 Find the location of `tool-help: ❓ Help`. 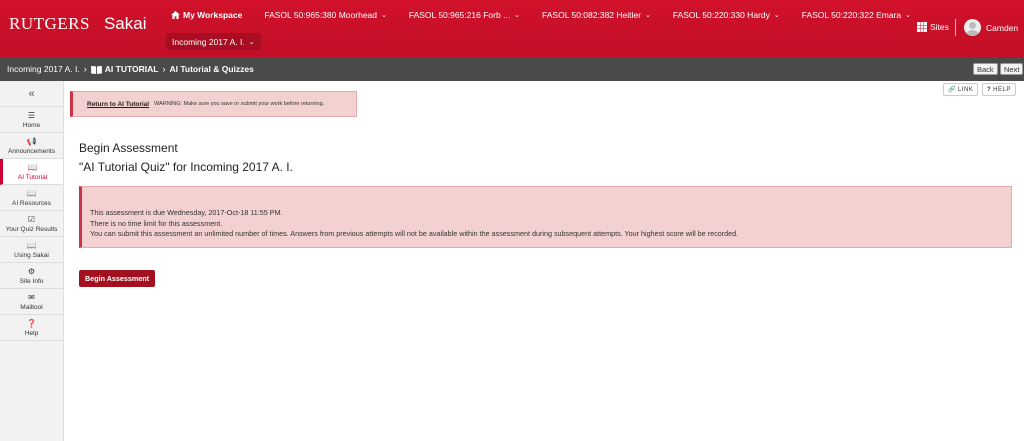

tool-help: ❓ Help is located at coordinates (31, 328).